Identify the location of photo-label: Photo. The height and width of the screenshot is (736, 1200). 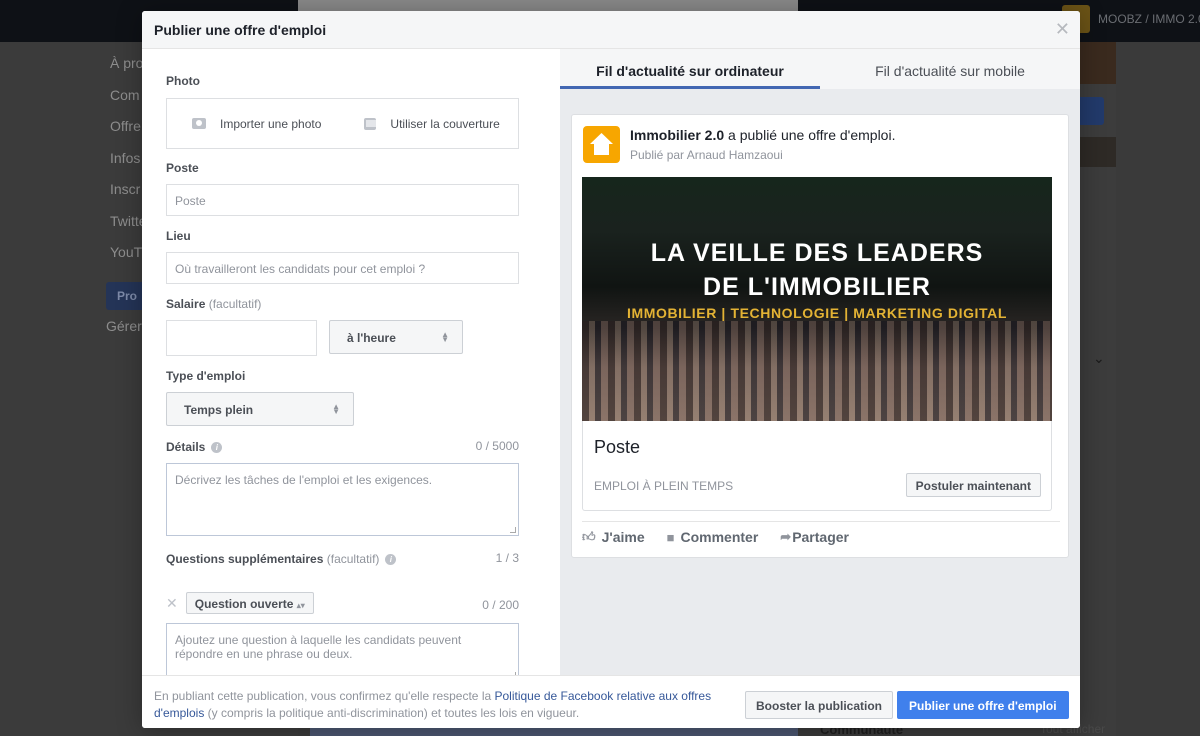
(183, 81).